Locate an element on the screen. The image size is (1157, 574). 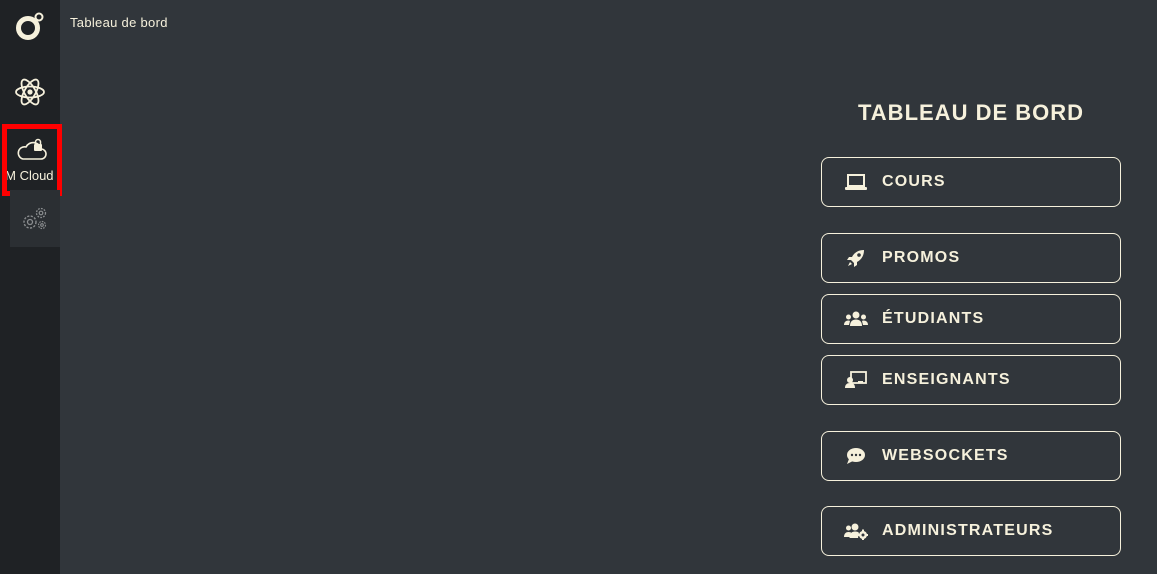
gears-icon is located at coordinates (35, 219).